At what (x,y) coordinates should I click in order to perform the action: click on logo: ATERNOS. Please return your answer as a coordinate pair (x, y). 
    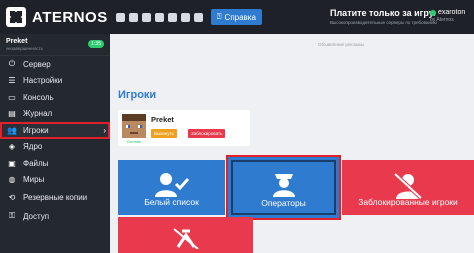
    Looking at the image, I should click on (57, 17).